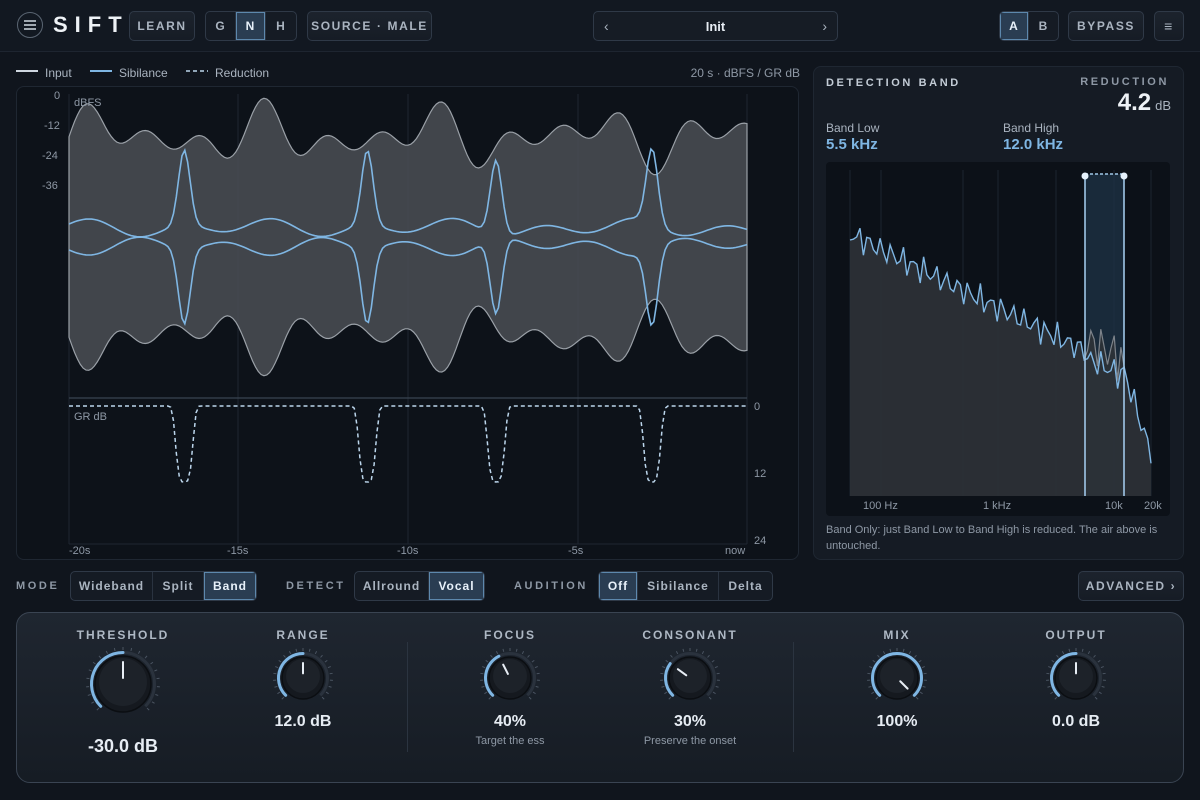  I want to click on preset-name: Init, so click(715, 26).